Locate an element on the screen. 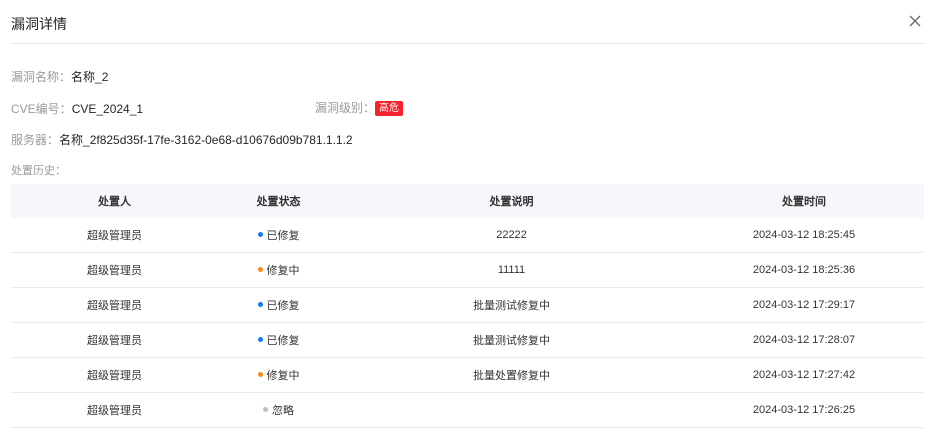  cell-time: 2024-03-12 17:28:07 is located at coordinates (804, 340).